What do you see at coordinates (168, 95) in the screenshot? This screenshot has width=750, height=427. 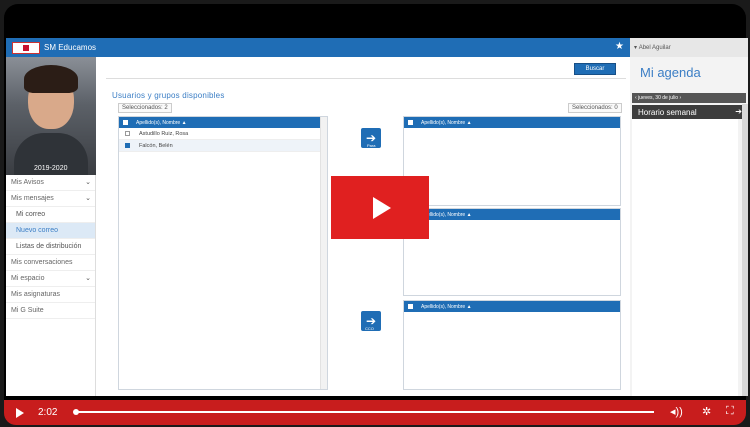 I see `section-title: Usuarios y grupos disponibles` at bounding box center [168, 95].